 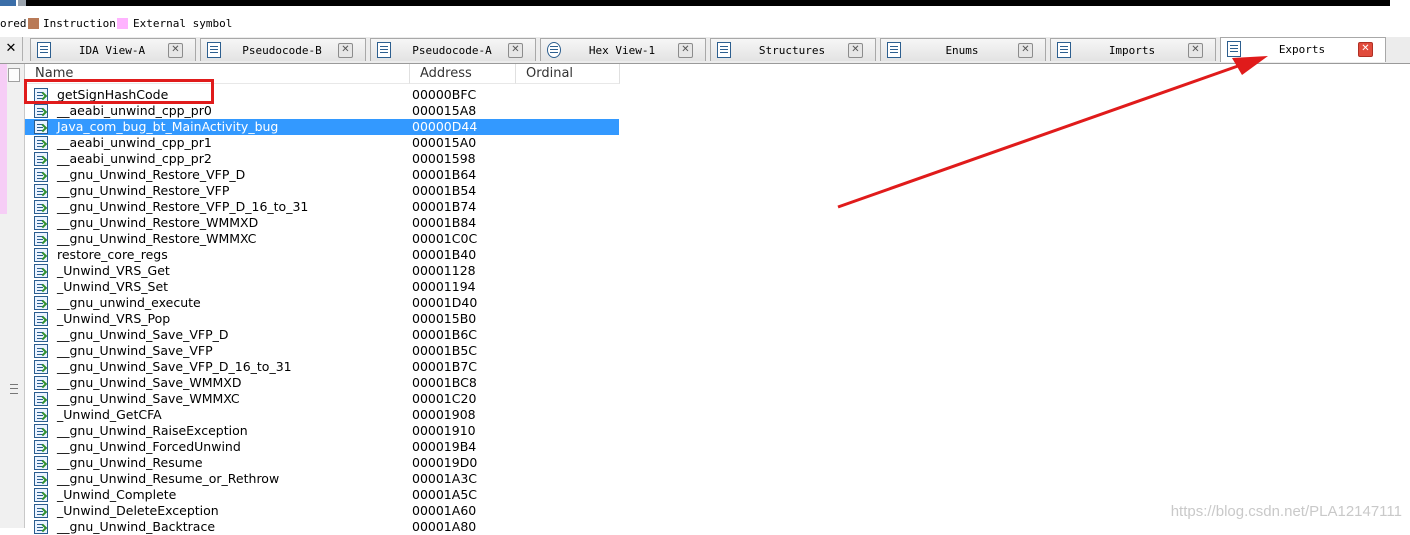 What do you see at coordinates (14, 75) in the screenshot?
I see `scroll-thumb` at bounding box center [14, 75].